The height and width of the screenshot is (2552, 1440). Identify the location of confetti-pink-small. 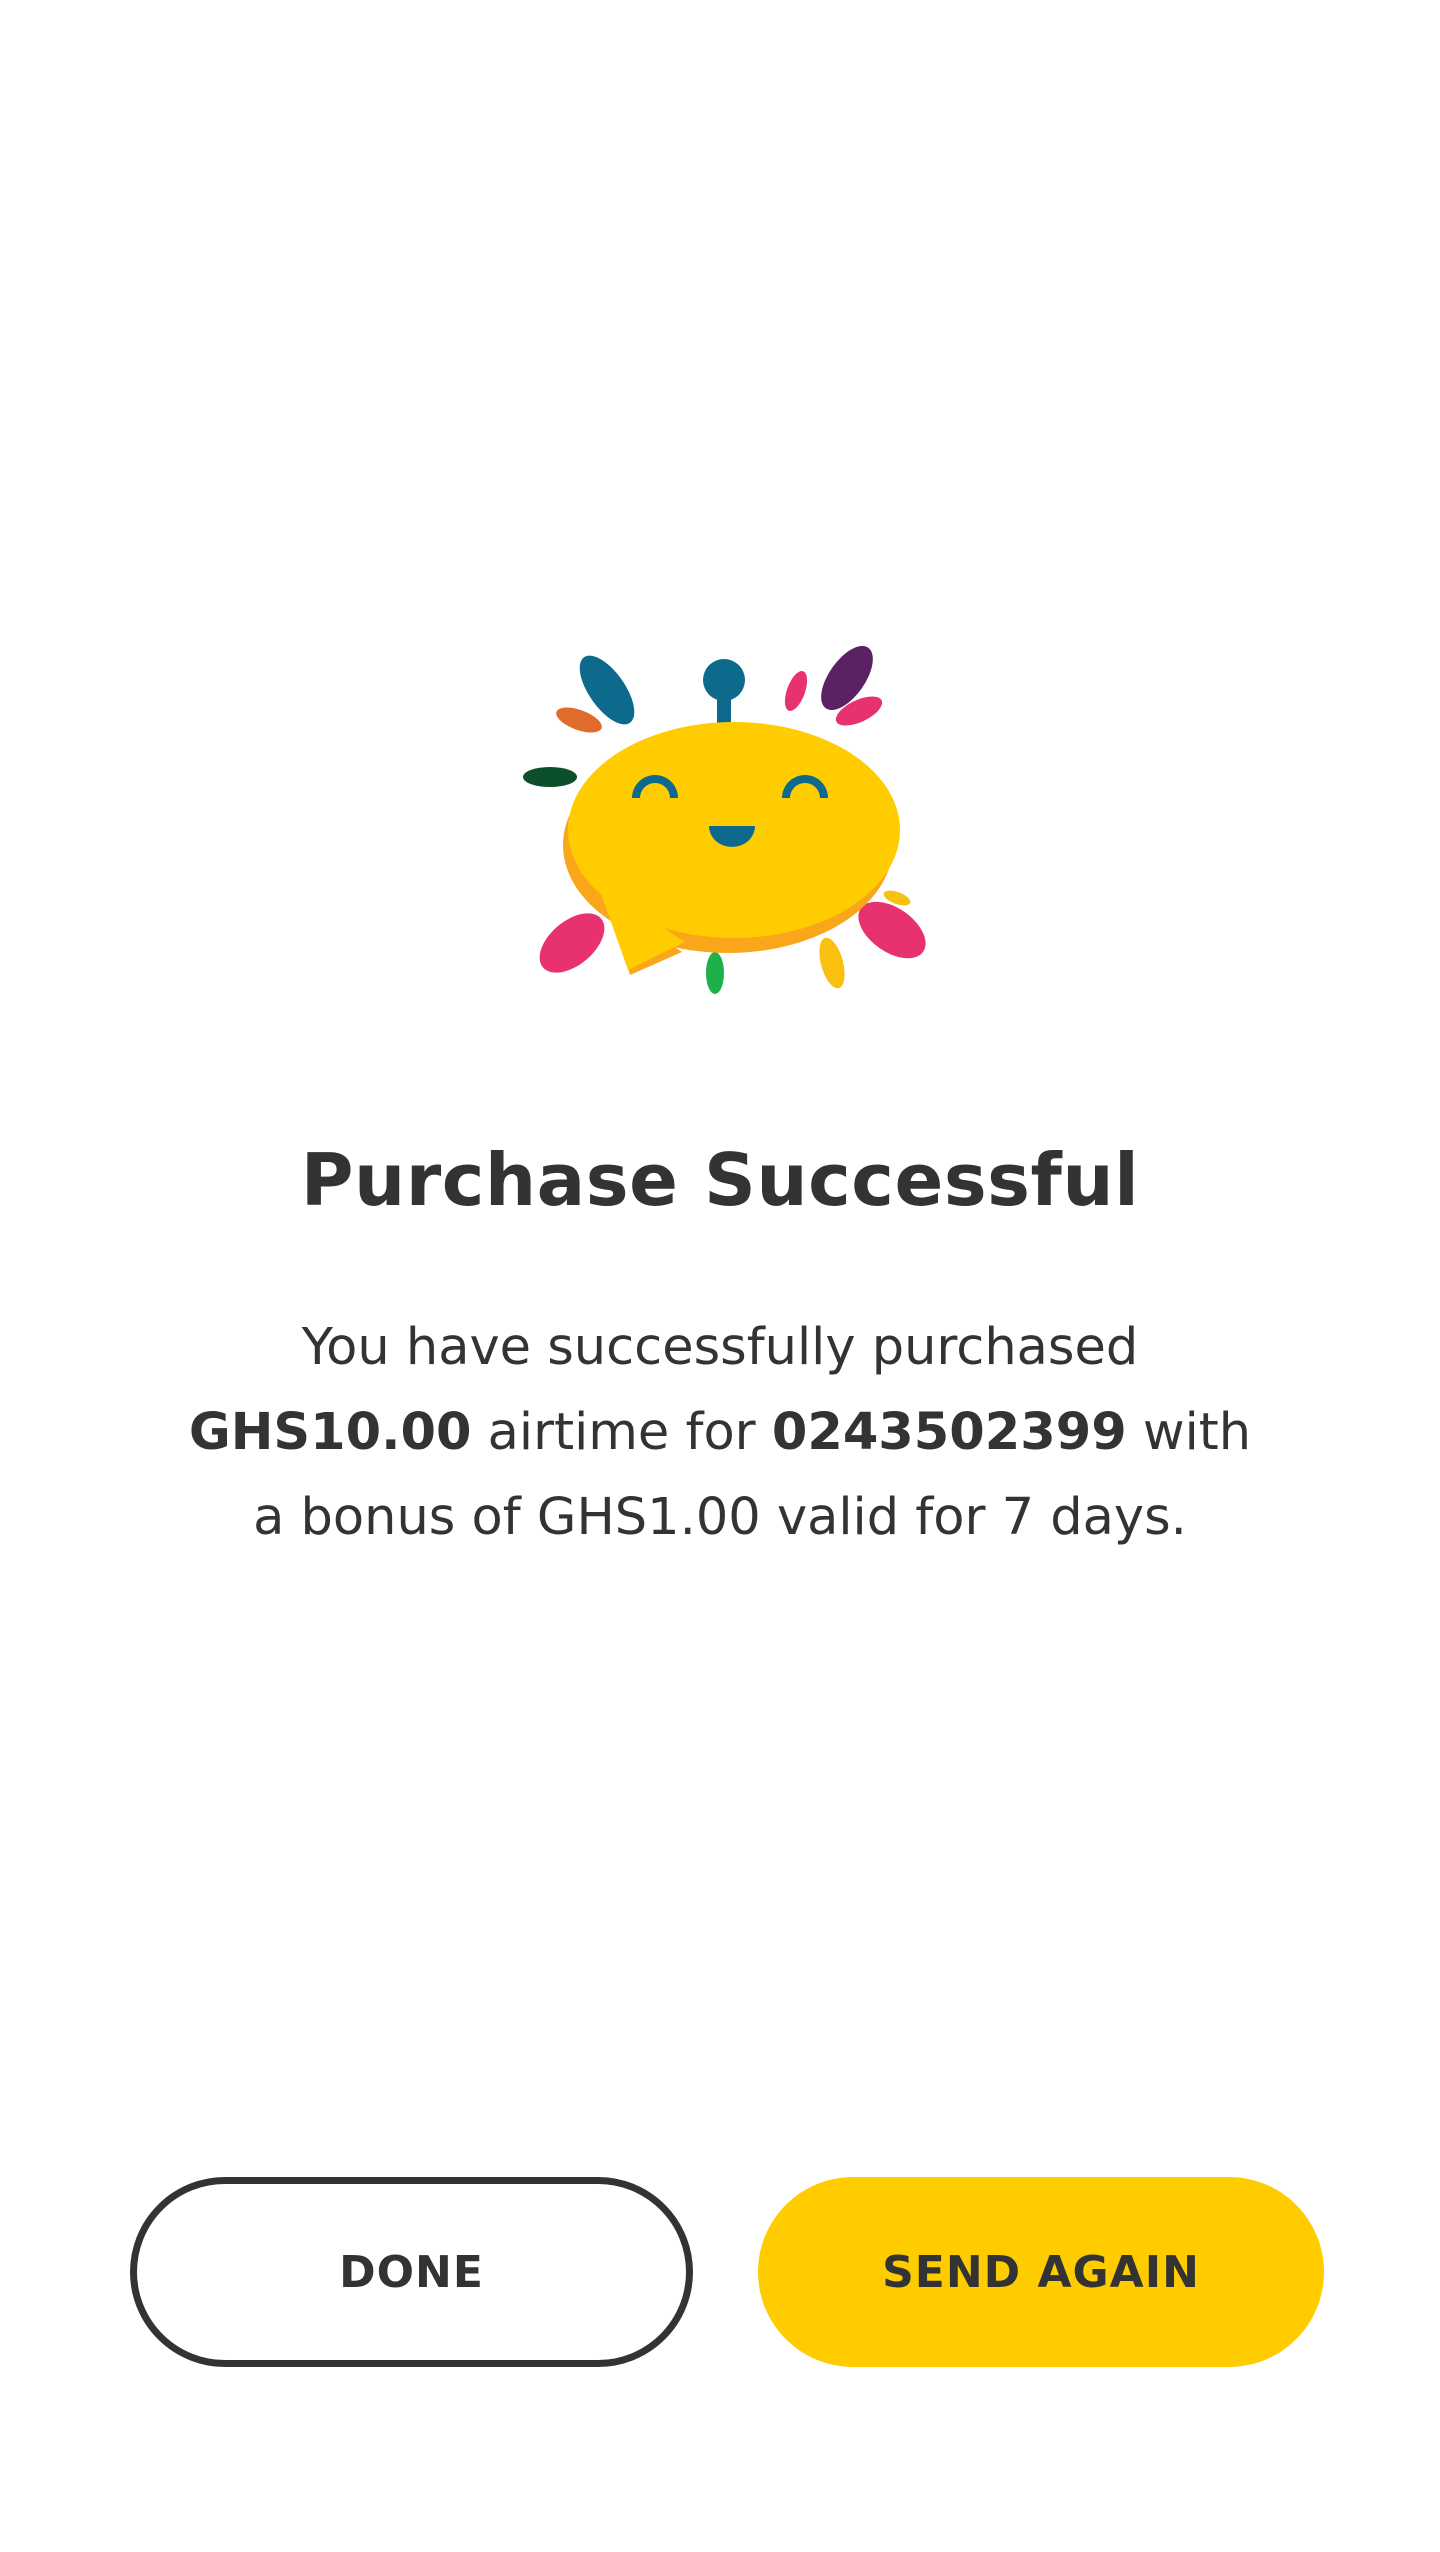
(796, 691).